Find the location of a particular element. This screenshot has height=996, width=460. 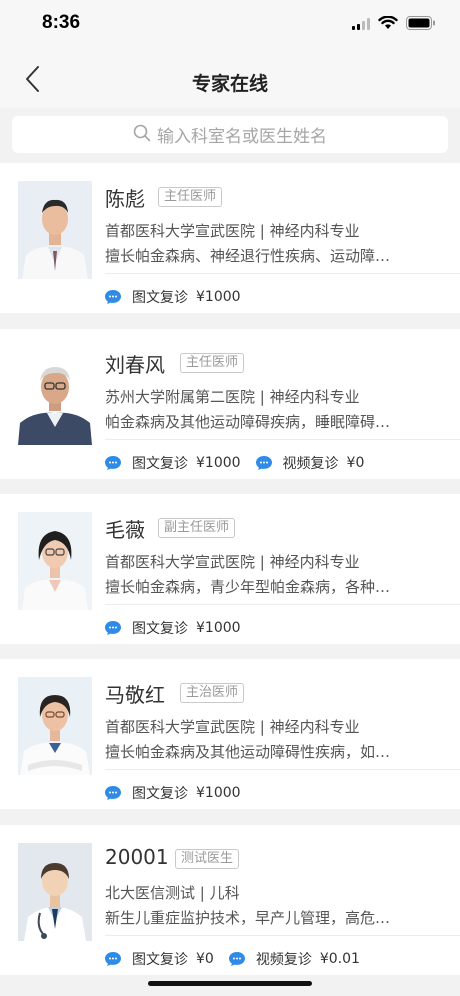

service-item: 视频复诊 ¥0.01 is located at coordinates (294, 959).